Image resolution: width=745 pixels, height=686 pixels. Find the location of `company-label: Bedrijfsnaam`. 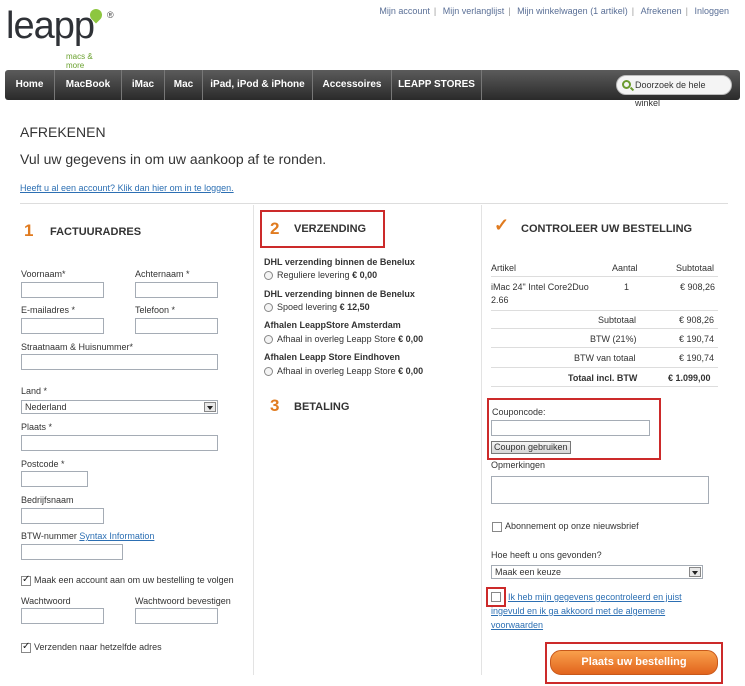

company-label: Bedrijfsnaam is located at coordinates (47, 500).